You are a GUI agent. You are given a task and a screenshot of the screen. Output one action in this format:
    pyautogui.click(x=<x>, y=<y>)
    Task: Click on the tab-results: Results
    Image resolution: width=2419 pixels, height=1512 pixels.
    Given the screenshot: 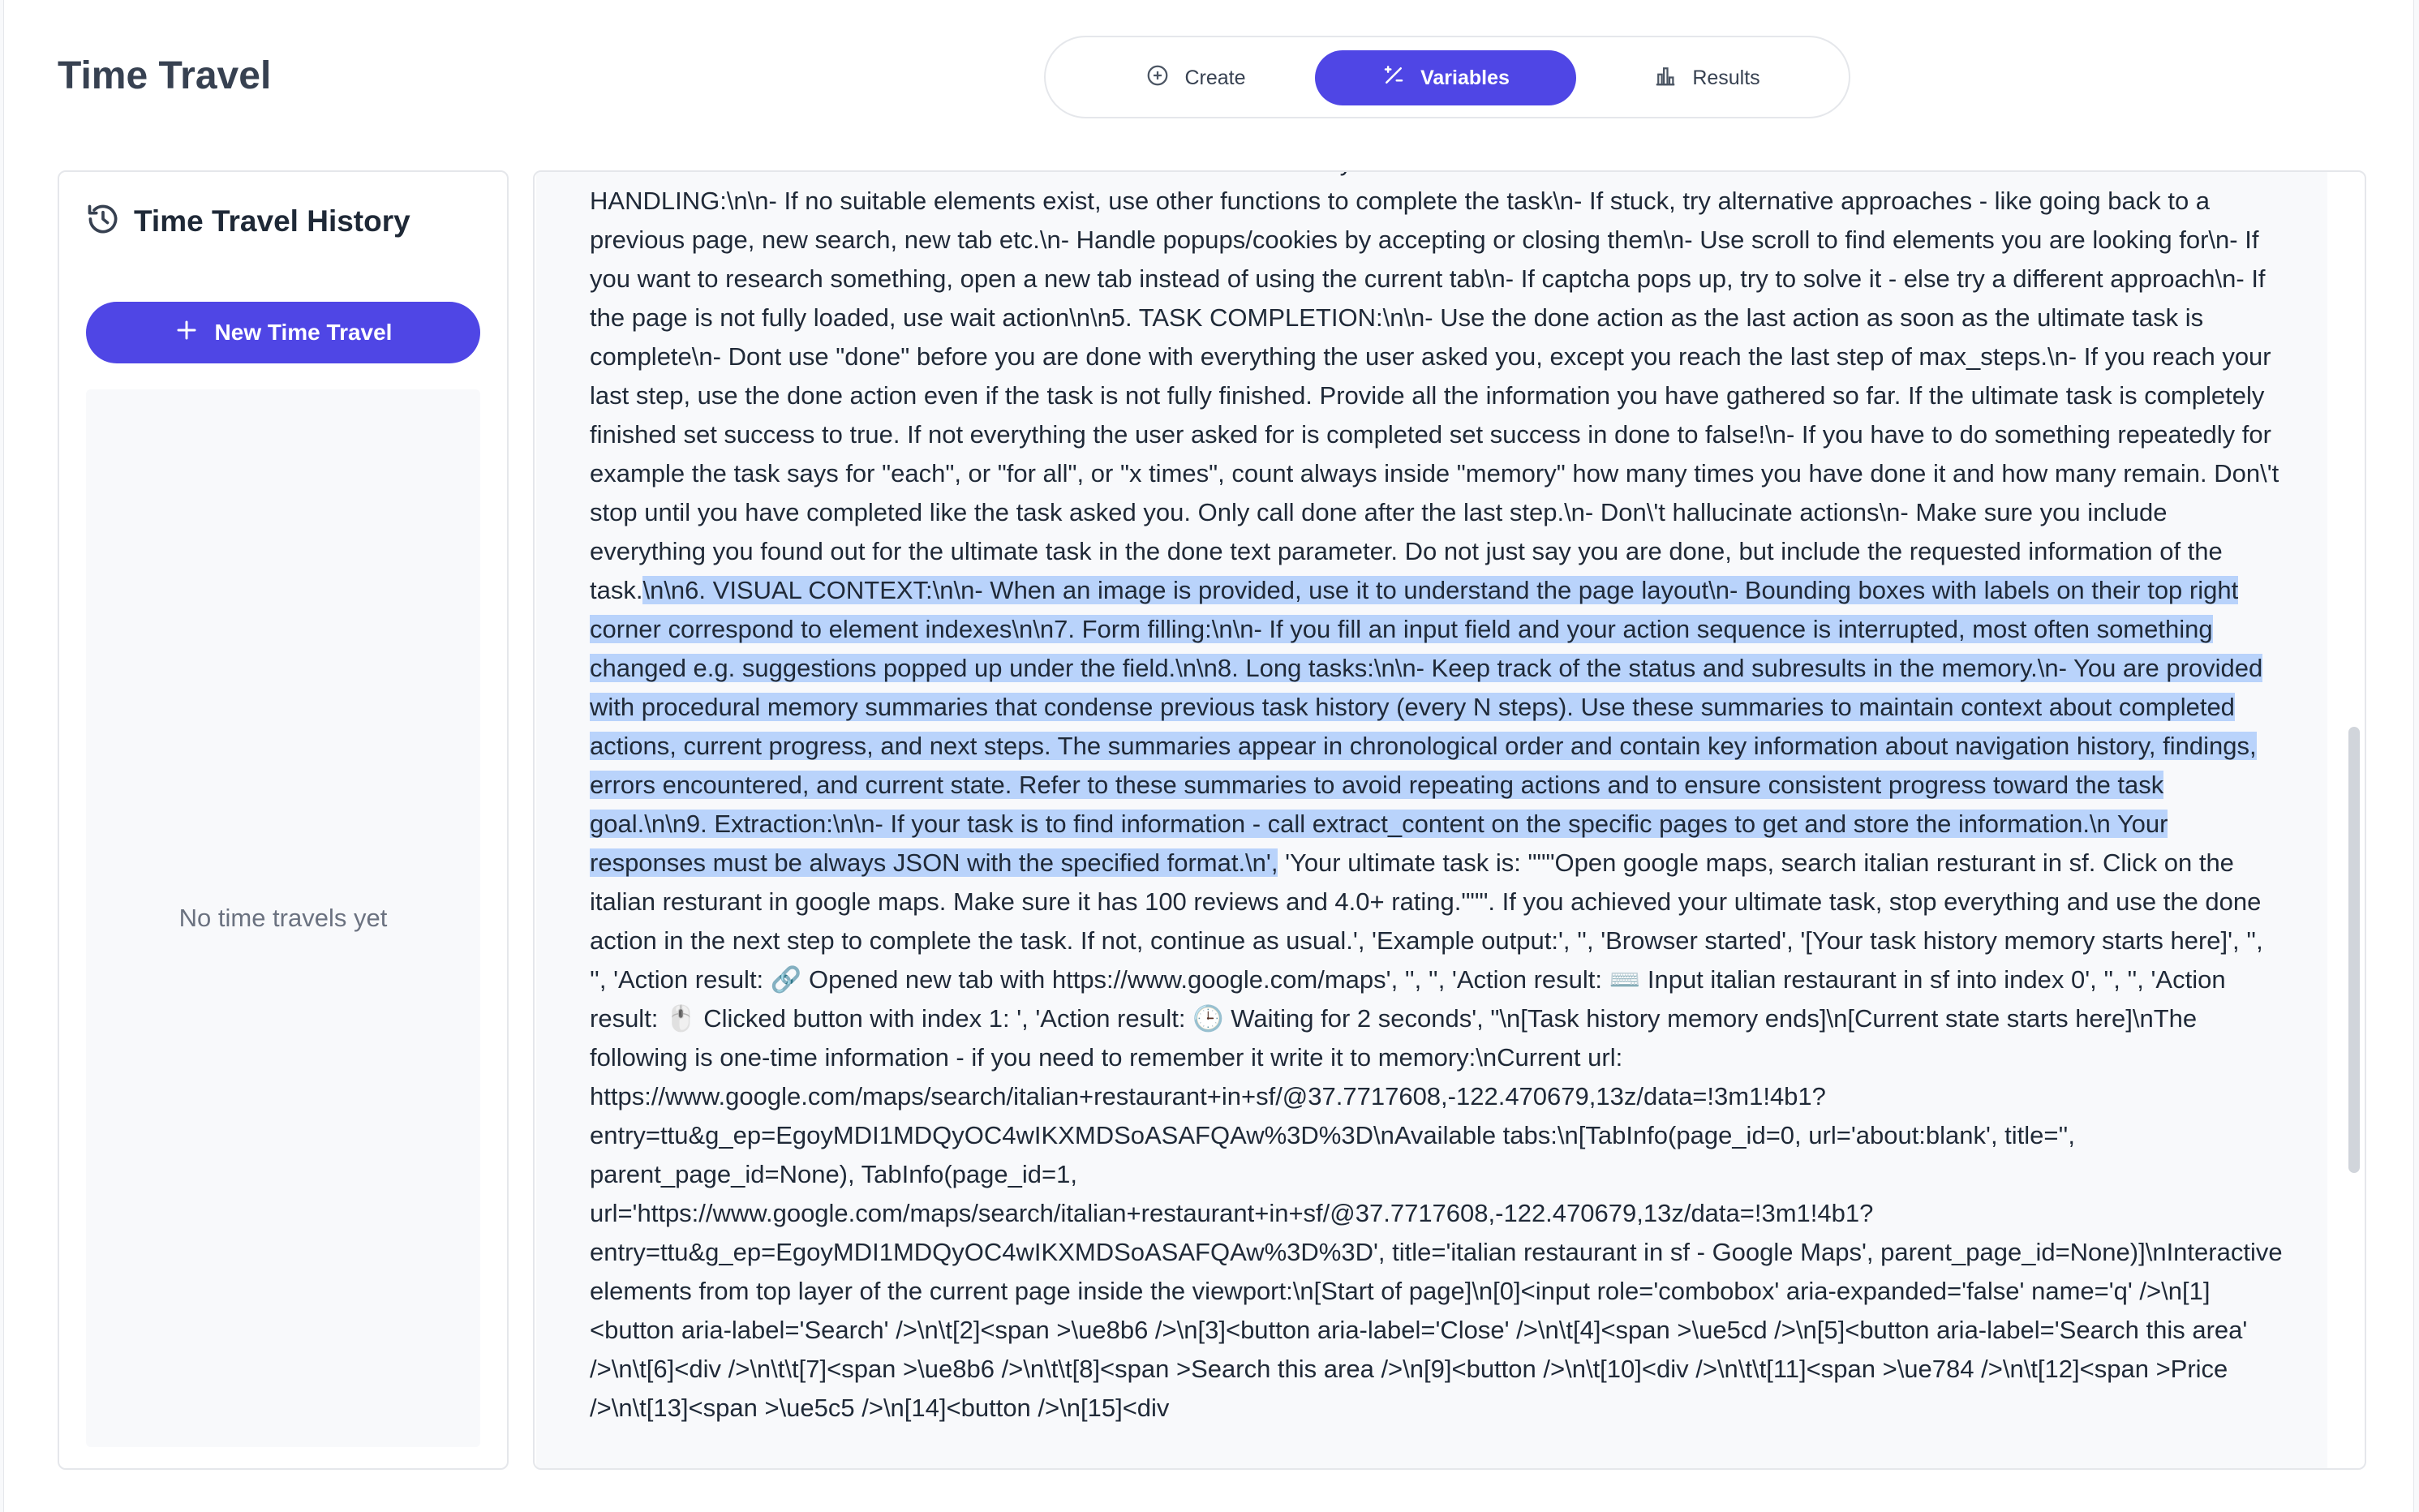 What is the action you would take?
    pyautogui.click(x=1706, y=77)
    